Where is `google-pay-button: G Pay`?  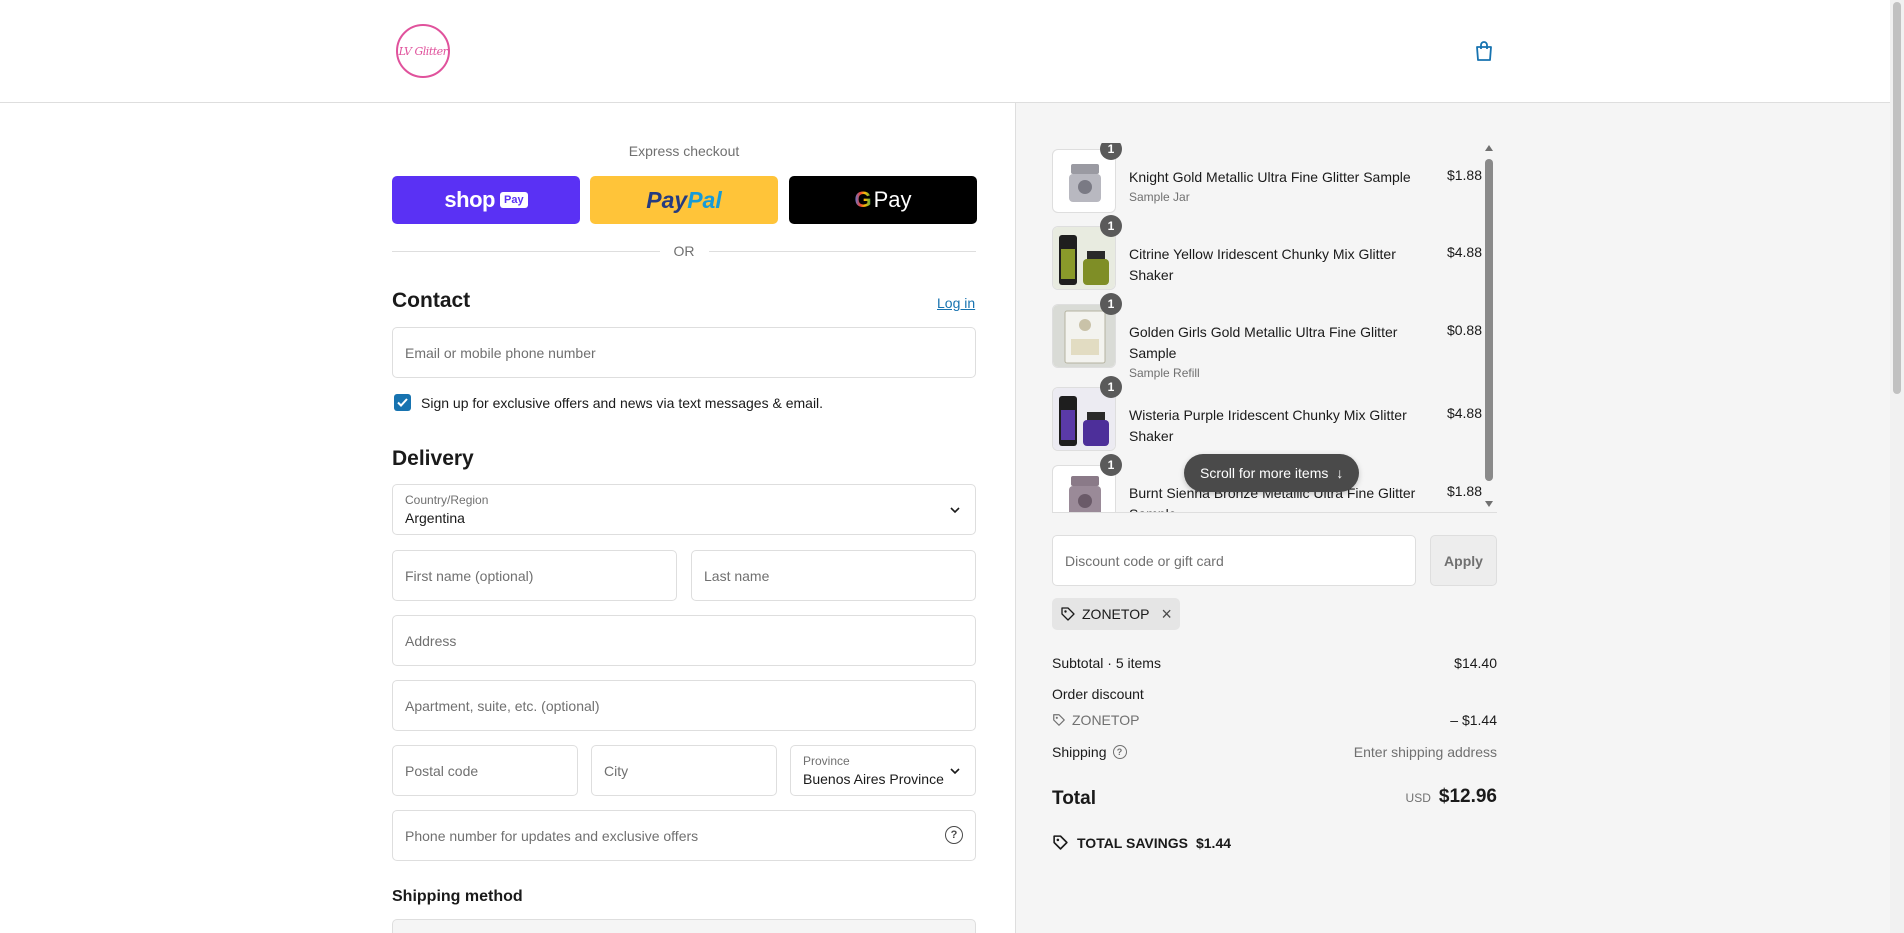
google-pay-button: G Pay is located at coordinates (883, 200).